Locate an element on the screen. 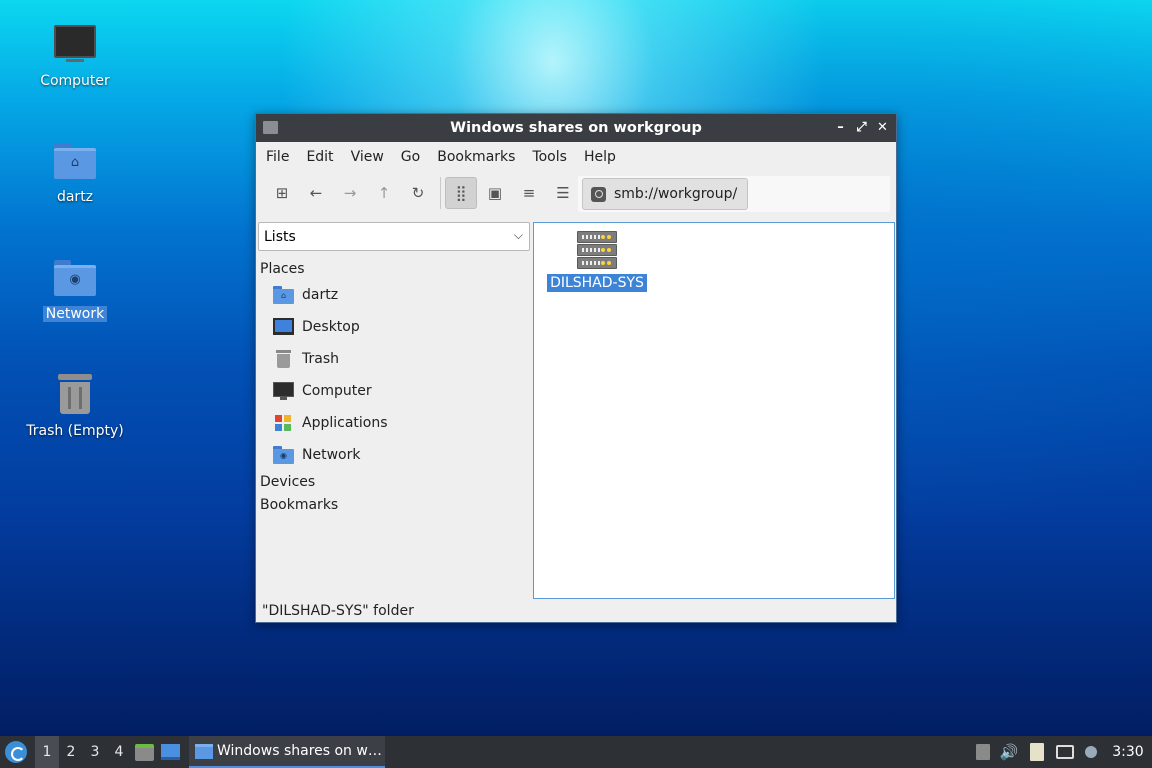  forward-arrow-icon: → is located at coordinates (350, 193).